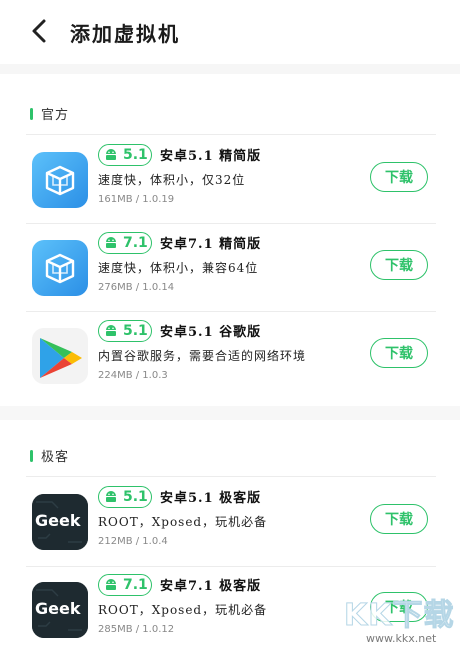  I want to click on section-title-geek: 极客, so click(49, 455).